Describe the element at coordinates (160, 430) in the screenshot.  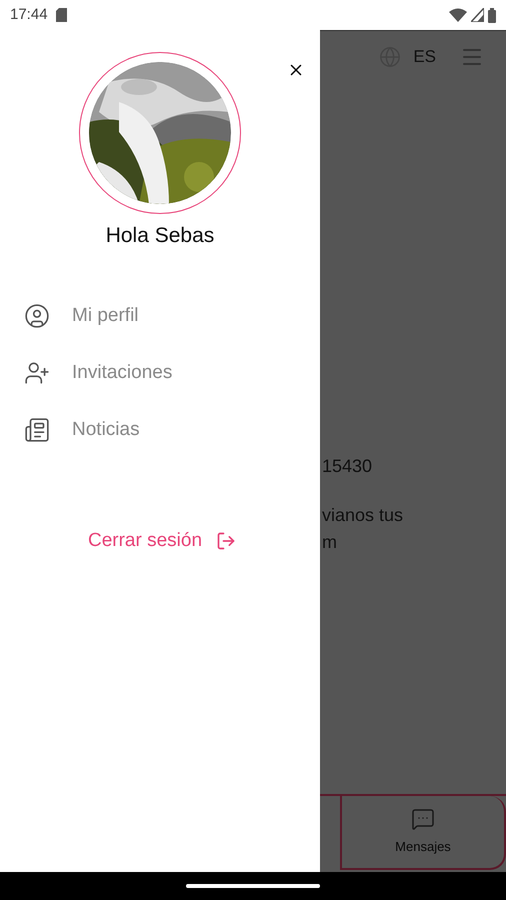
I see `menu-item: Noticias` at that location.